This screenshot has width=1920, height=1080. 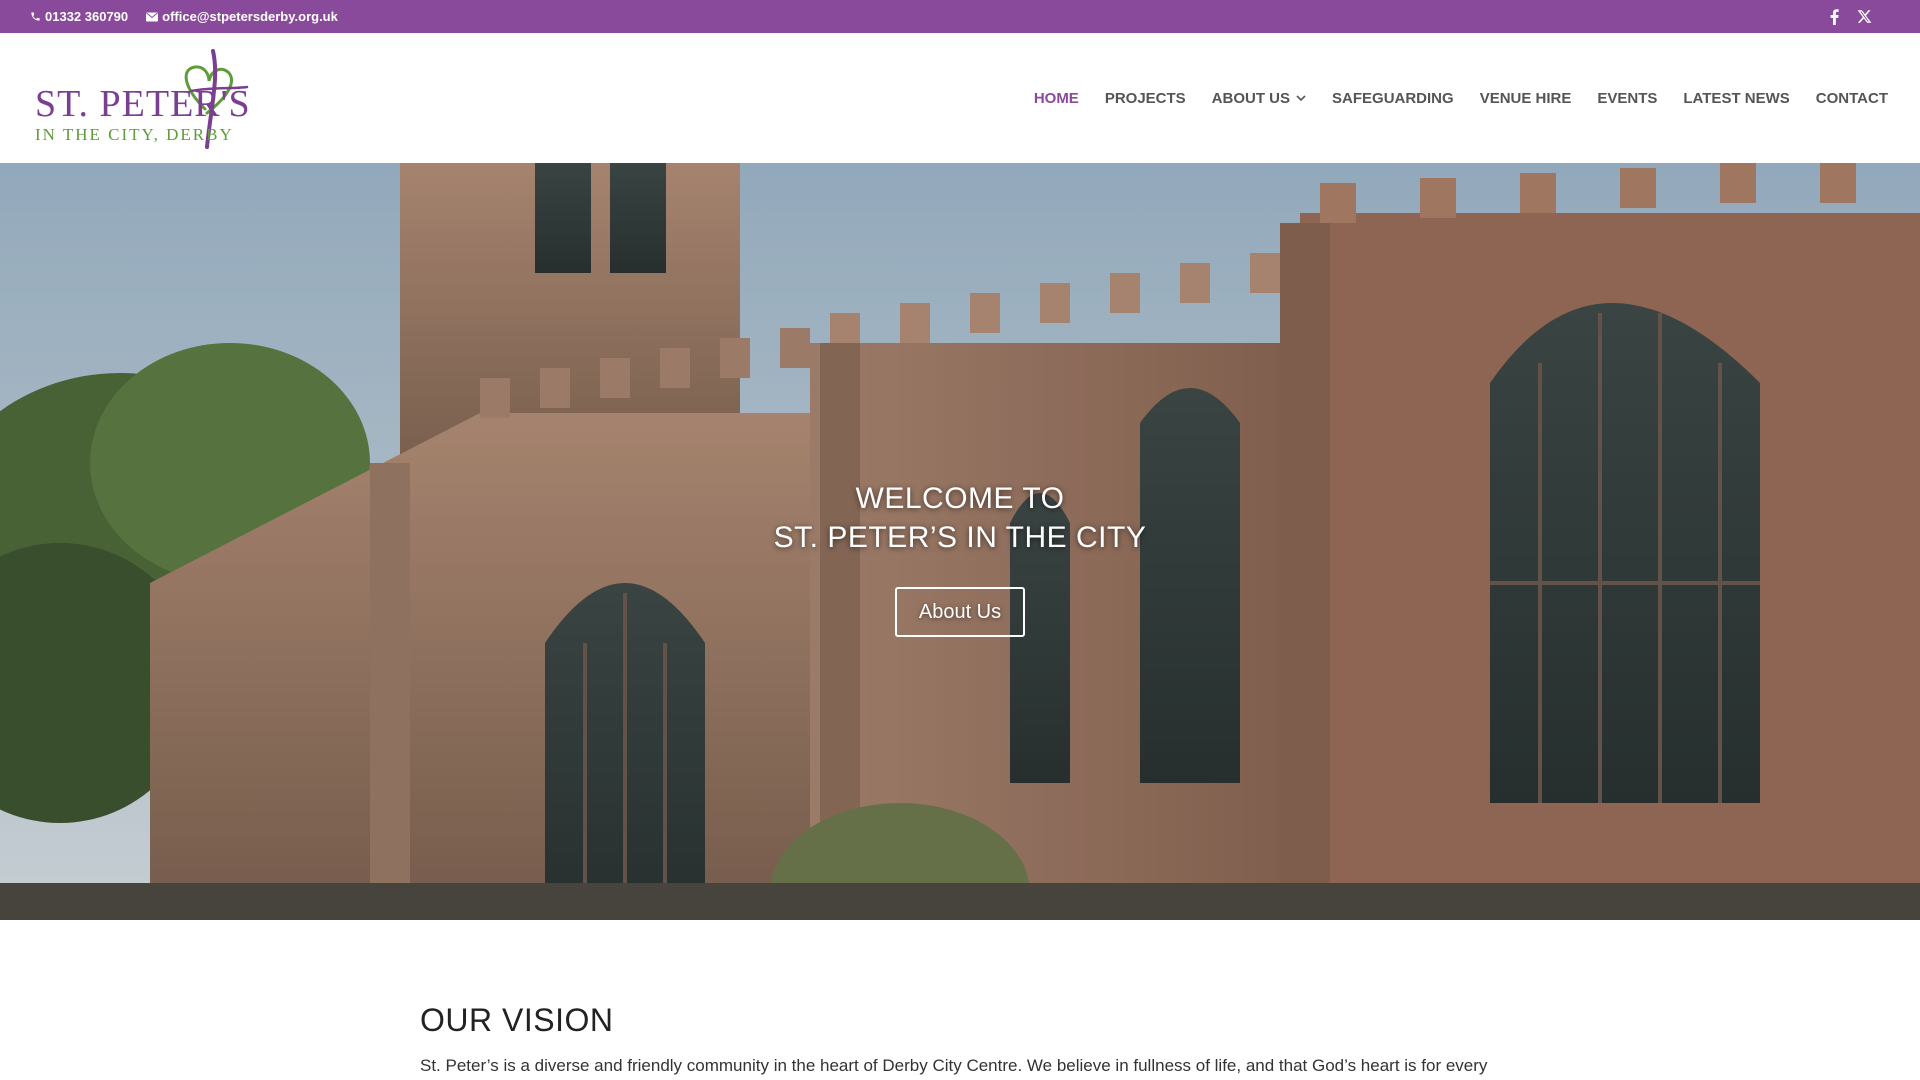 I want to click on x-icon, so click(x=1864, y=16).